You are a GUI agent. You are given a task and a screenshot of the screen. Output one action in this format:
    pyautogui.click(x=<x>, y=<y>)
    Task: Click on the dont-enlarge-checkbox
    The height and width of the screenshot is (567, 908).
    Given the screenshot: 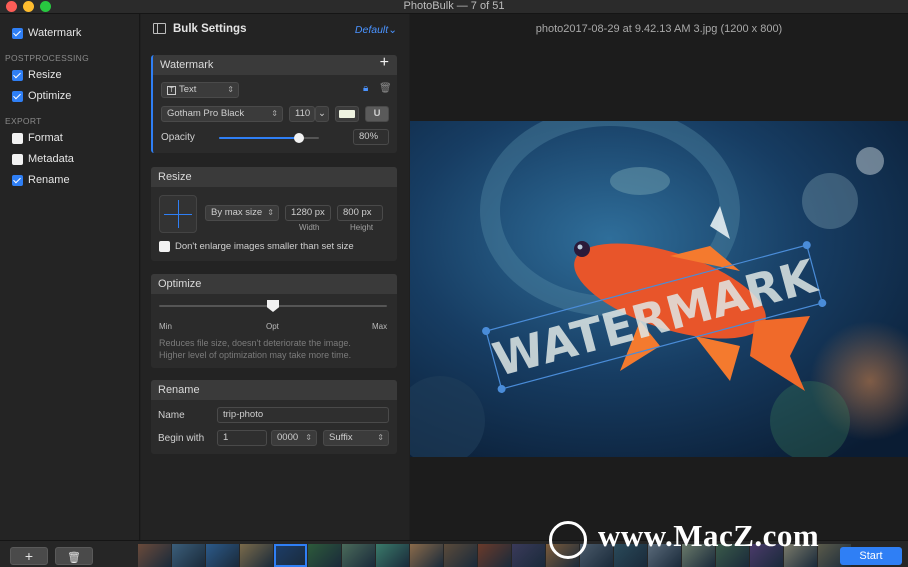 What is the action you would take?
    pyautogui.click(x=164, y=246)
    